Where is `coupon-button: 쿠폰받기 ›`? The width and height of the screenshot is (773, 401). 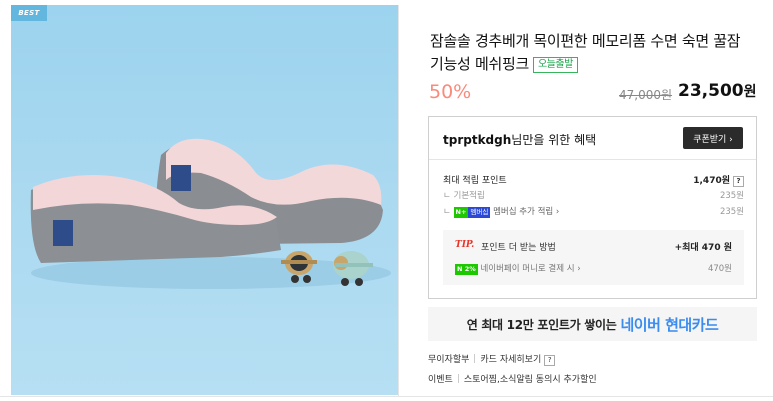 coupon-button: 쿠폰받기 › is located at coordinates (713, 138).